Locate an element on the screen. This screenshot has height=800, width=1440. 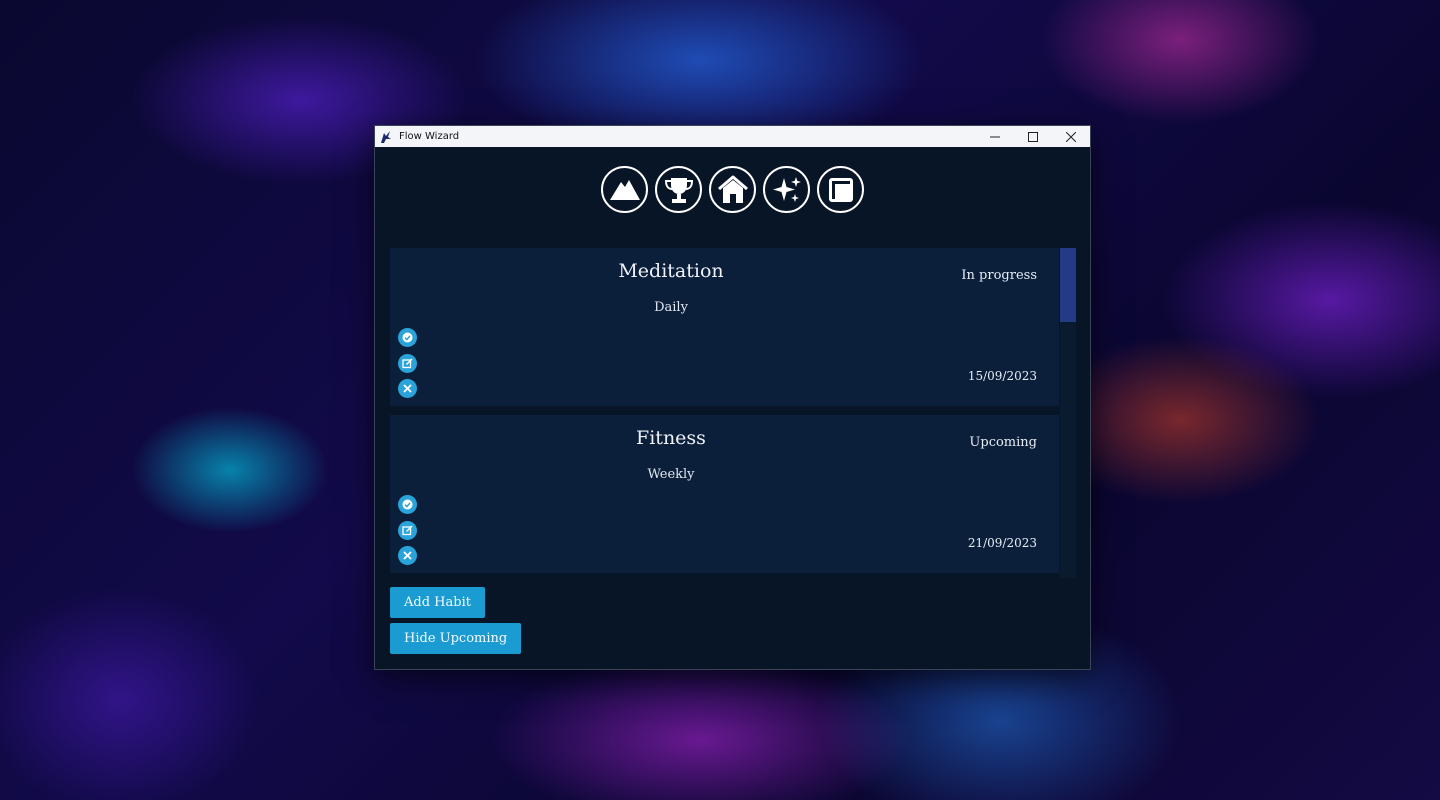
scrollbar-track is located at coordinates (1068, 413).